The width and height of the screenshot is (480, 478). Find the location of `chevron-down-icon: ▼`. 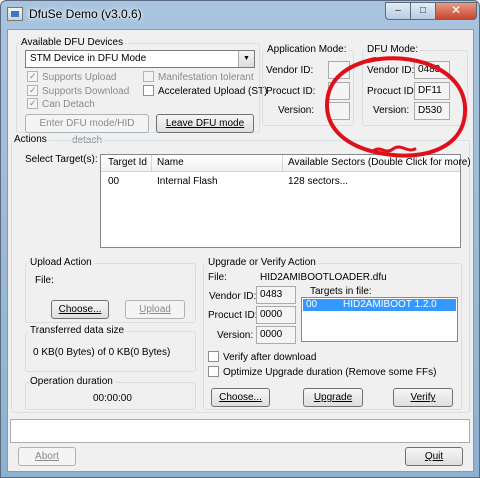

chevron-down-icon: ▼ is located at coordinates (246, 59).